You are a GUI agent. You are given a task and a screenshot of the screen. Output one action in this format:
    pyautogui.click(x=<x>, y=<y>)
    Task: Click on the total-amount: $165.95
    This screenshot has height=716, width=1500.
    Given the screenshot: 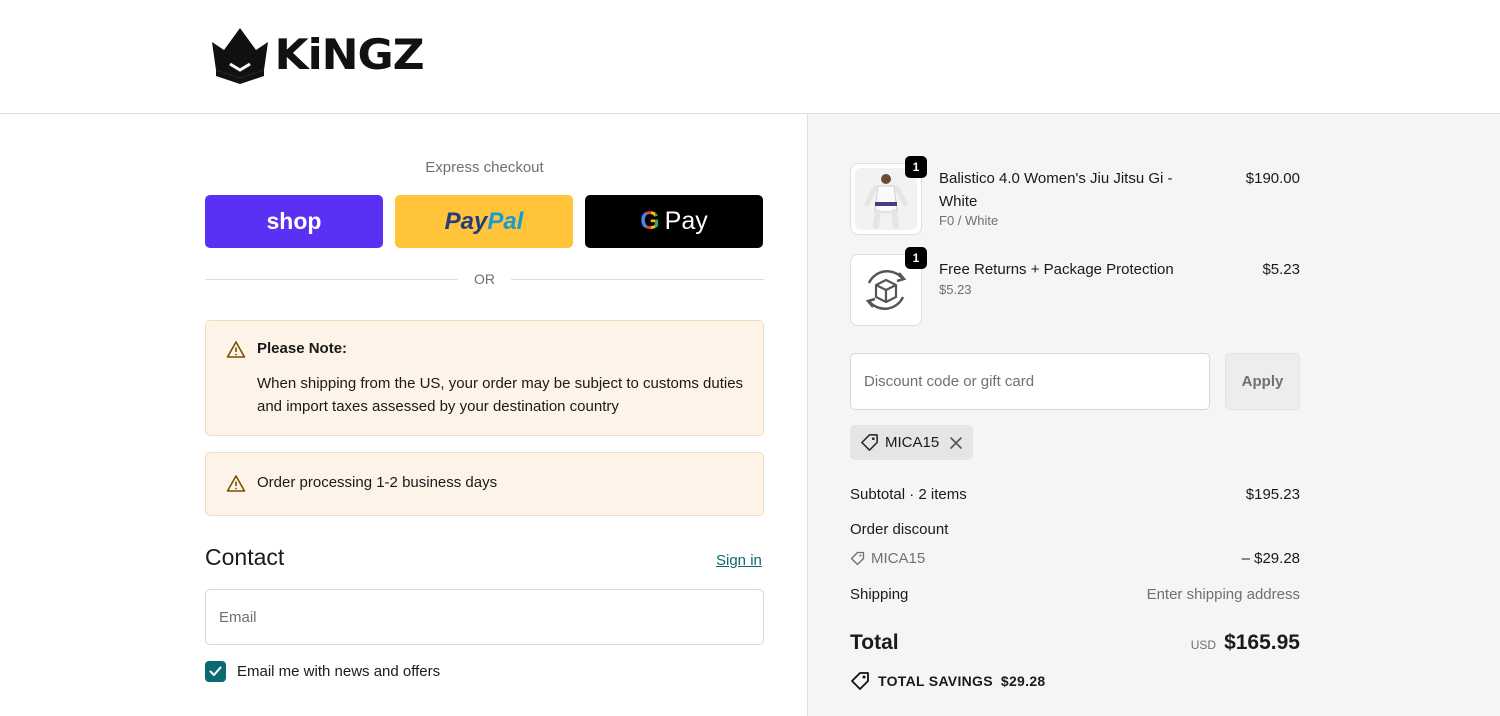 What is the action you would take?
    pyautogui.click(x=1262, y=642)
    